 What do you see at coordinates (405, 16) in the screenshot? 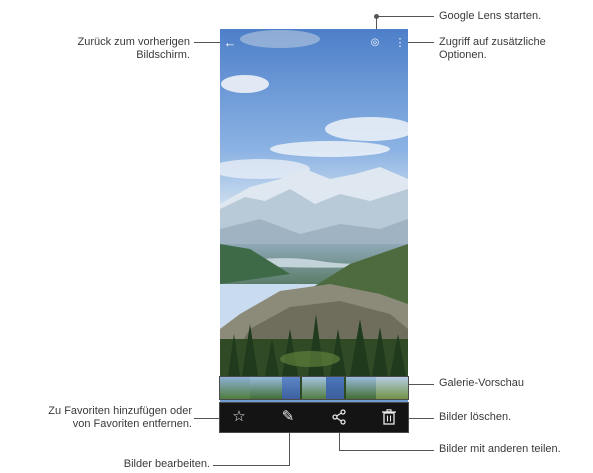
I see `lens-callout-hline` at bounding box center [405, 16].